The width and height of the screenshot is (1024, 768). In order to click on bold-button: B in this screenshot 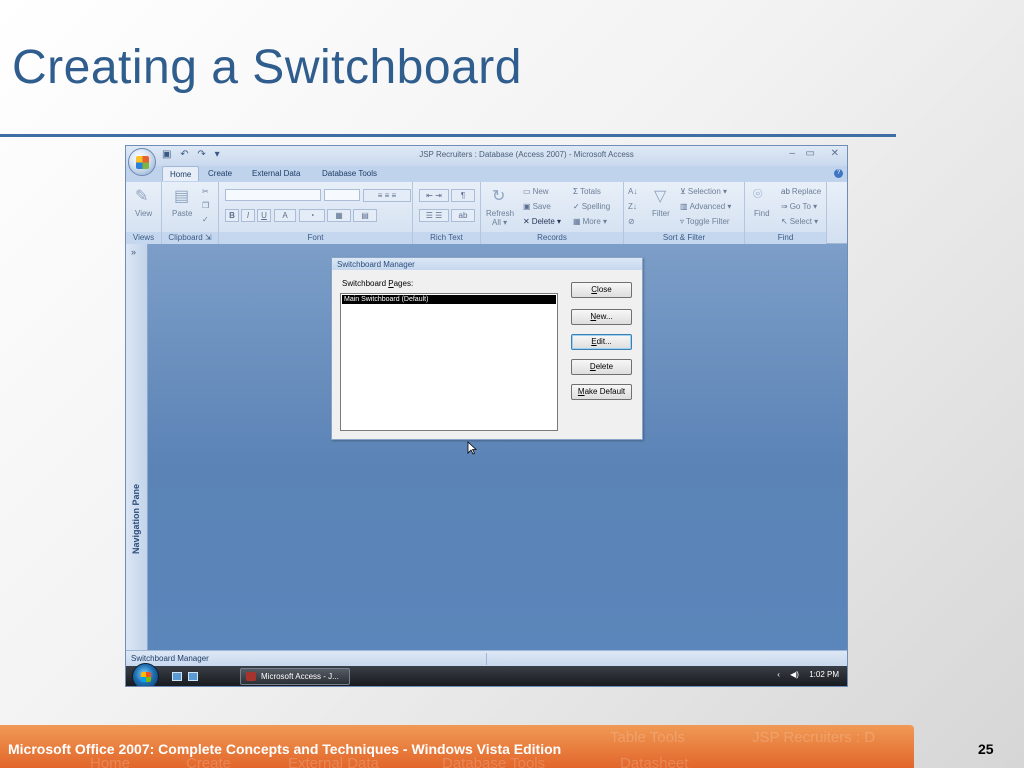, I will do `click(232, 215)`.